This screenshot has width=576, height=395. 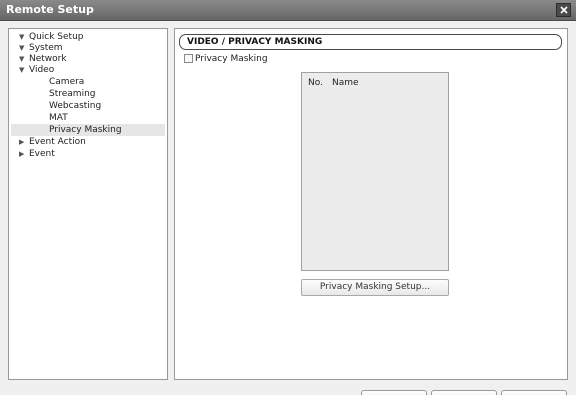 What do you see at coordinates (48, 59) in the screenshot?
I see `tree-item-label: Network` at bounding box center [48, 59].